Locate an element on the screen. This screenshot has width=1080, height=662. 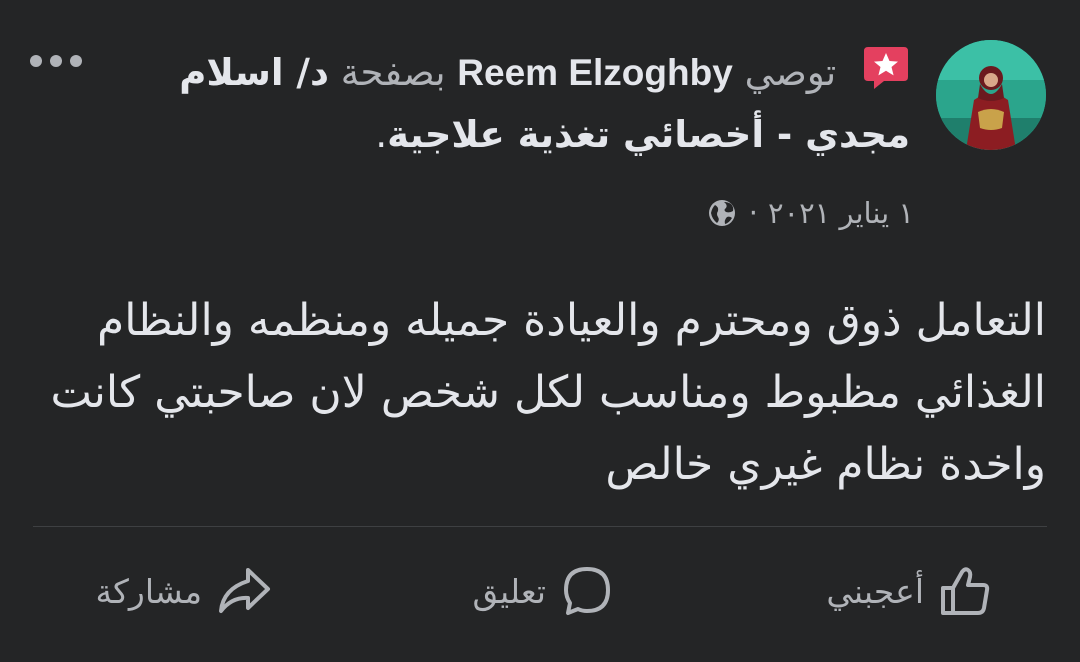
thumbs-up-icon is located at coordinates (965, 591).